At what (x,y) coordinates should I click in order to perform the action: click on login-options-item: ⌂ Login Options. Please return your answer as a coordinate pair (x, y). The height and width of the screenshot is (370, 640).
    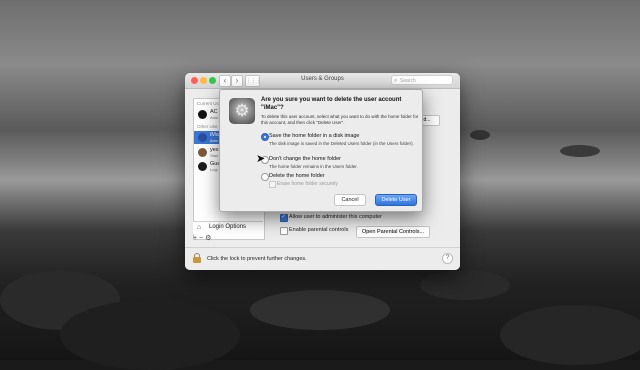
    Looking at the image, I should click on (228, 227).